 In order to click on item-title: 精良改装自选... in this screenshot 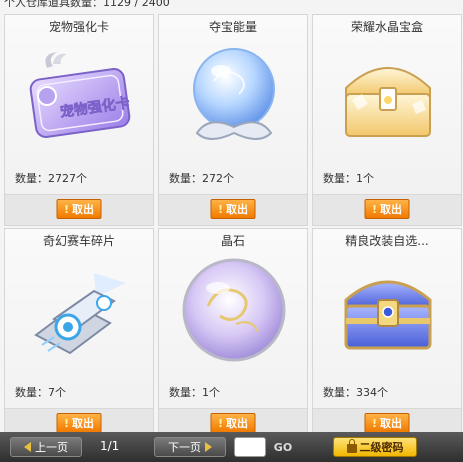, I will do `click(387, 241)`.